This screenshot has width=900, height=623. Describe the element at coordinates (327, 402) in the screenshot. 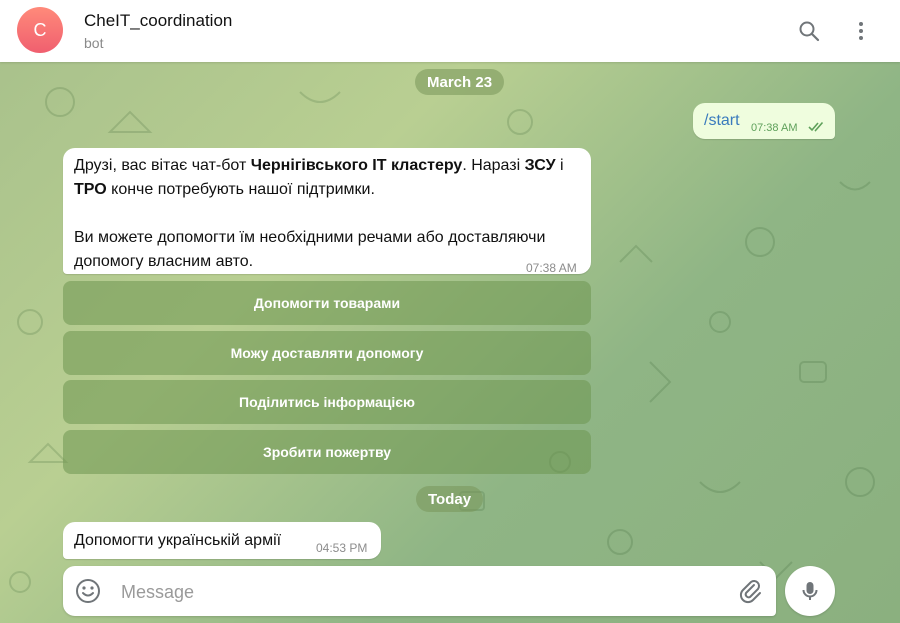

I see `inline-button-share-info: Поділитись інформацією` at that location.